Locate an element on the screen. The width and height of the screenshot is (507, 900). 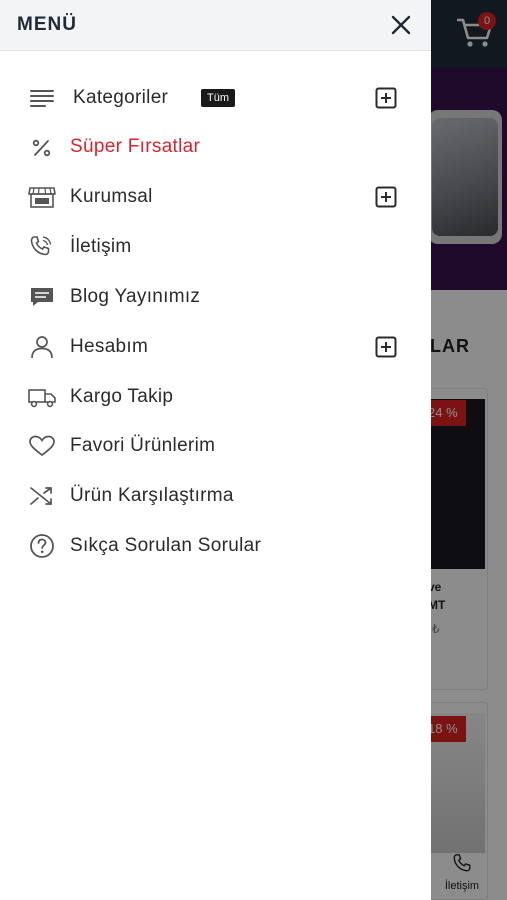
menu-item-label: Blog Yayınımız is located at coordinates (135, 296).